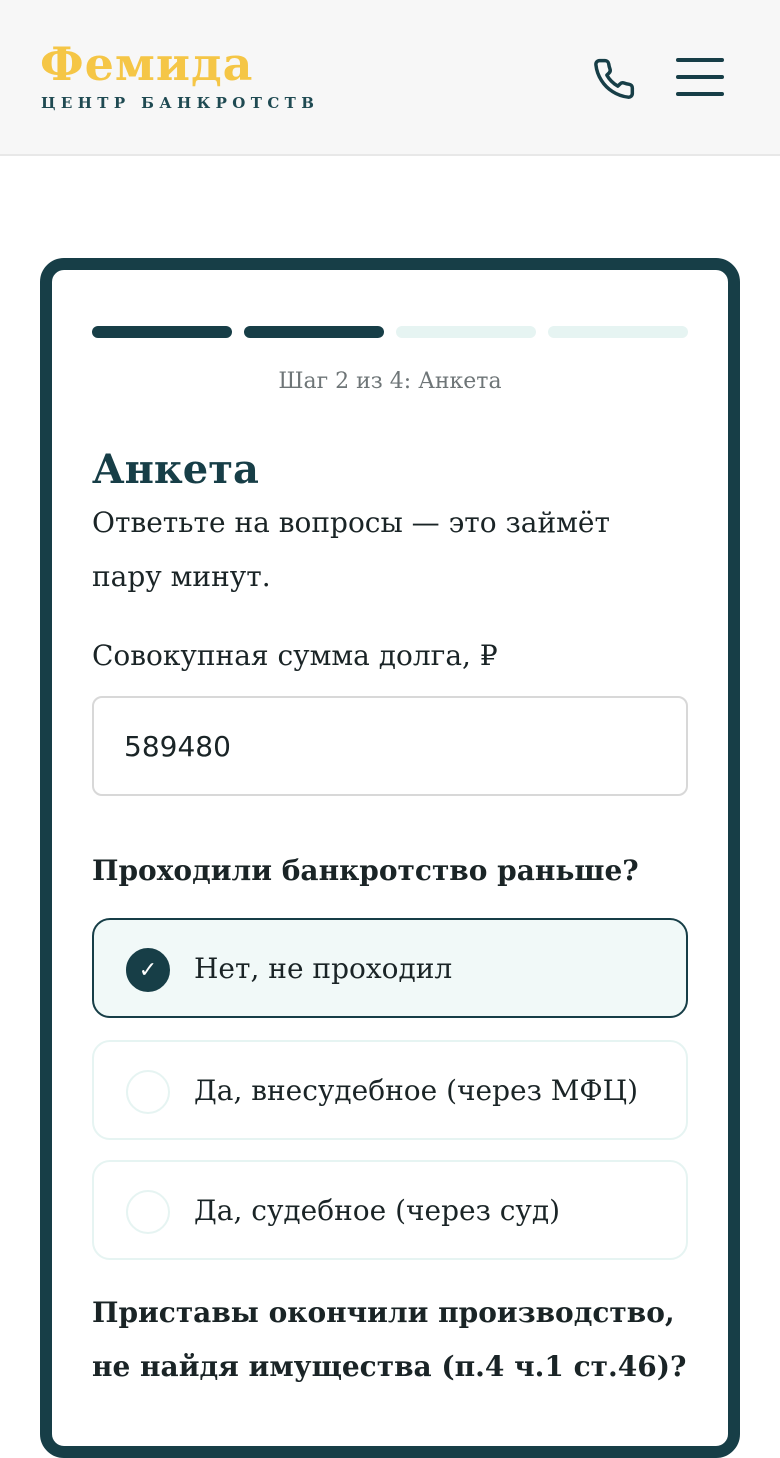  I want to click on hamburger-menu-button, so click(700, 78).